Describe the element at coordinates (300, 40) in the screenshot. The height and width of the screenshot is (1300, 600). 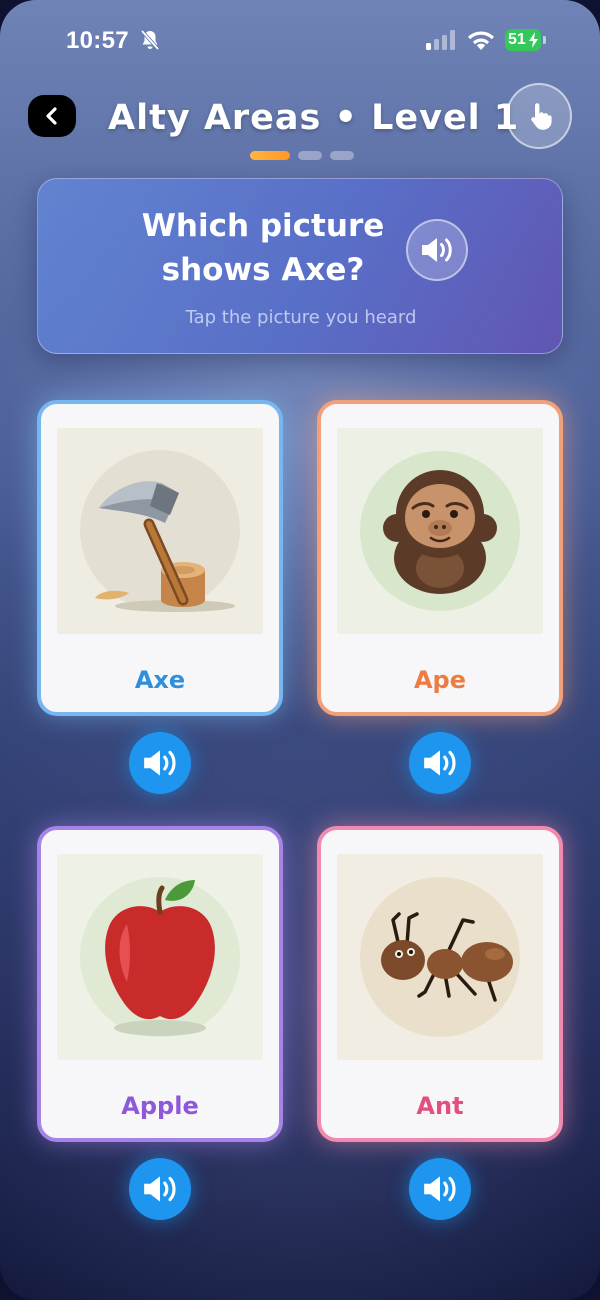
I see `status-bar: 10:57 51` at that location.